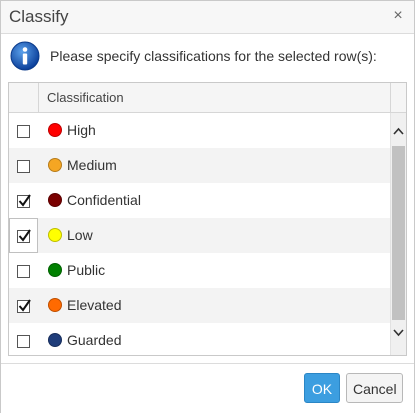 Image resolution: width=415 pixels, height=413 pixels. Describe the element at coordinates (39, 16) in the screenshot. I see `dialog-title: Classify` at that location.